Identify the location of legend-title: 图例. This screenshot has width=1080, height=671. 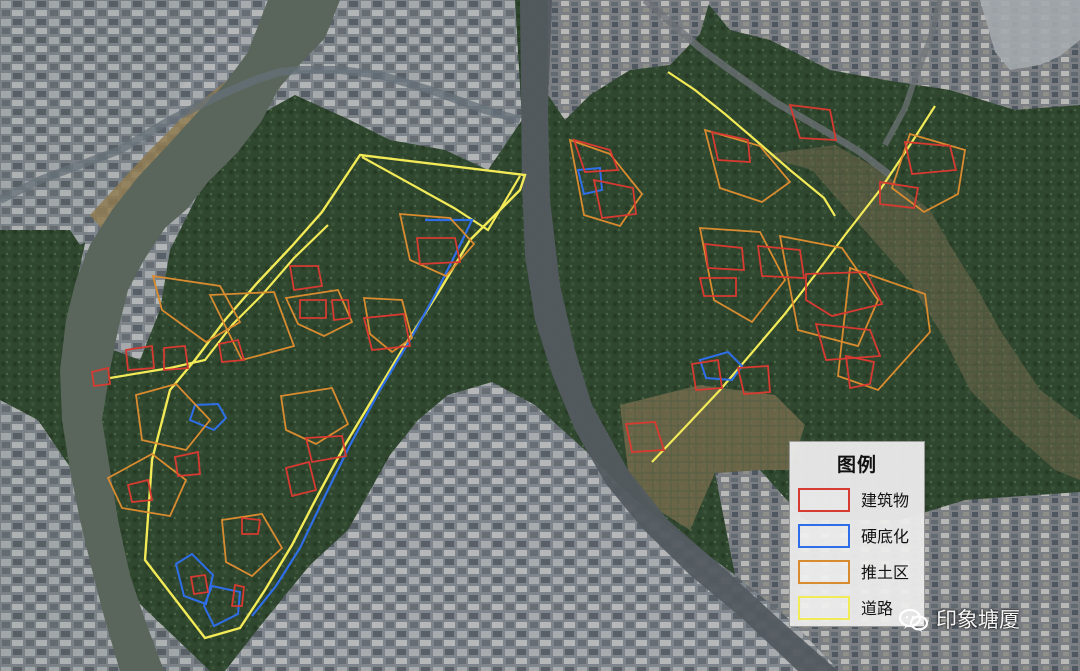
(856, 465).